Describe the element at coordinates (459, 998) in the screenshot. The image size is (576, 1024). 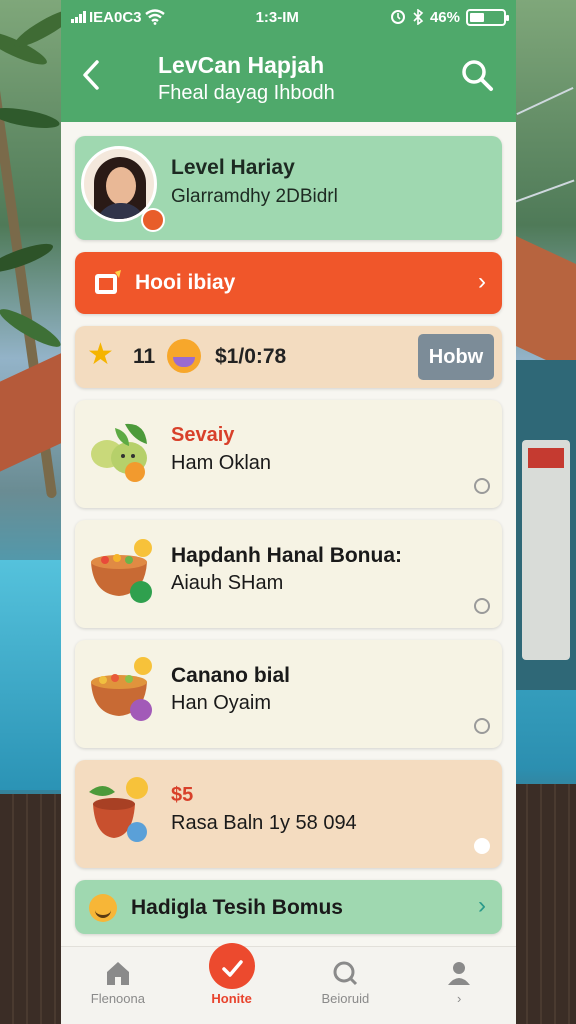
I see `tab-label: ›` at that location.